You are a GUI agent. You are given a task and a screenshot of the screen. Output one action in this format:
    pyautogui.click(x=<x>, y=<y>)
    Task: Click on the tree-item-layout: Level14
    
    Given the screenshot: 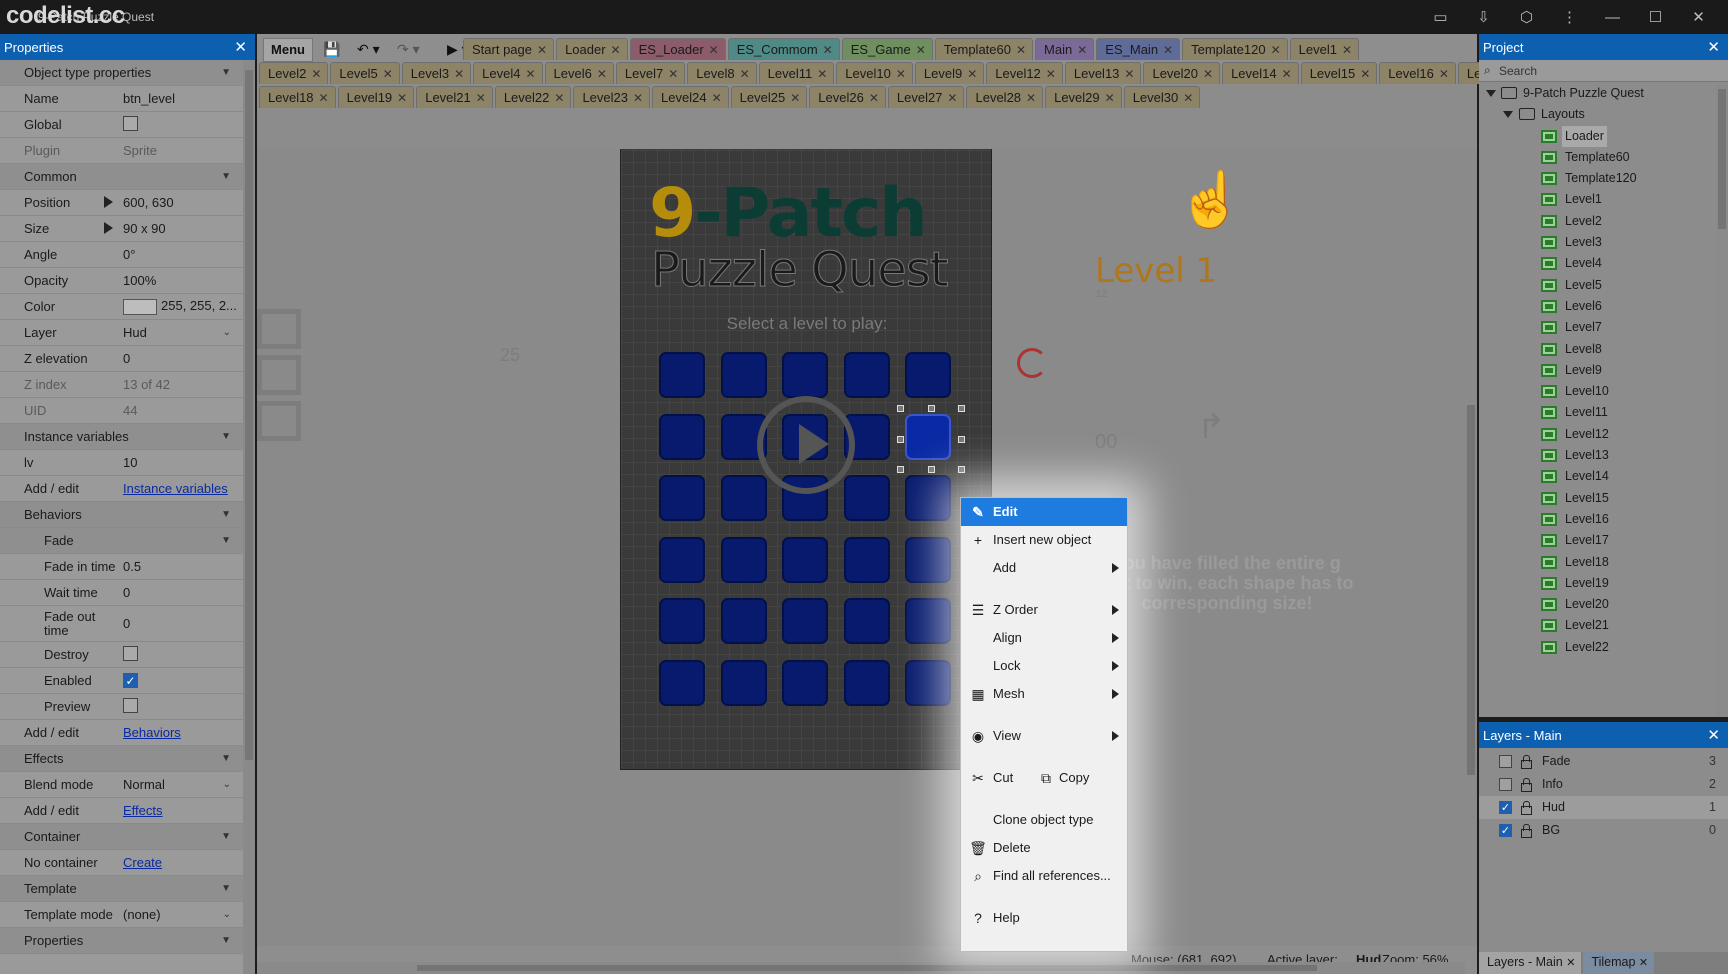 What is the action you would take?
    pyautogui.click(x=1597, y=476)
    